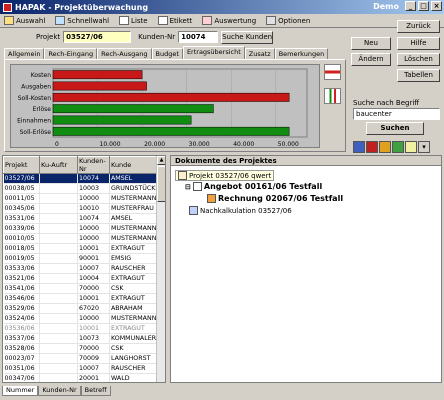  Describe the element at coordinates (21, 178) in the screenshot. I see `cell-projekt: 03527/06` at that location.